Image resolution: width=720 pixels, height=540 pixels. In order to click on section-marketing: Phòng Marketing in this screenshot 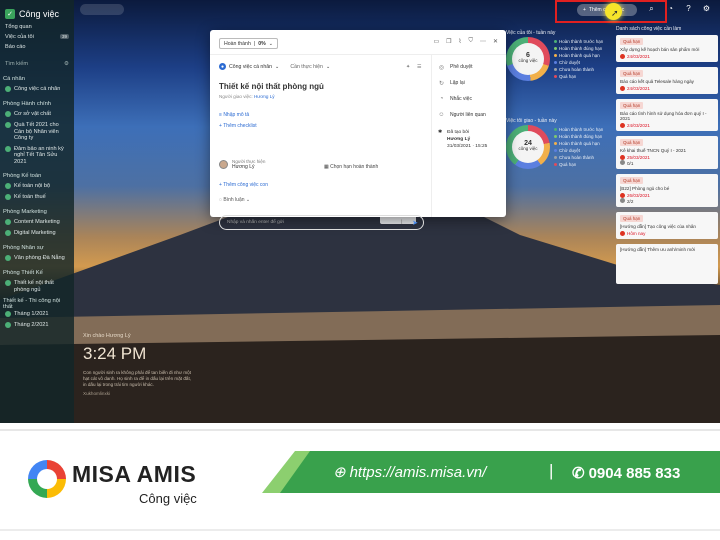, I will do `click(37, 211)`.